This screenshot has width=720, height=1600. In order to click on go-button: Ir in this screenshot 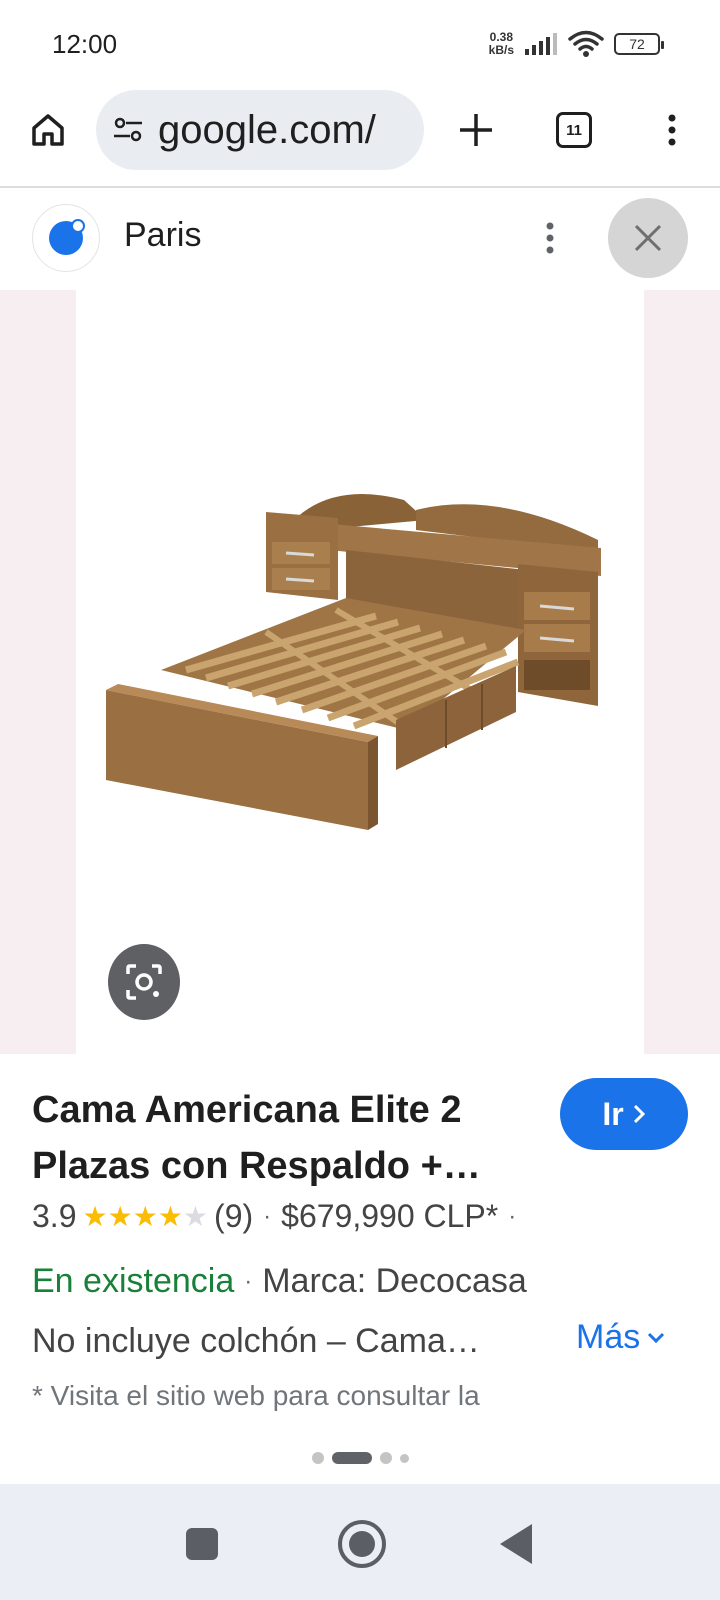, I will do `click(624, 1114)`.